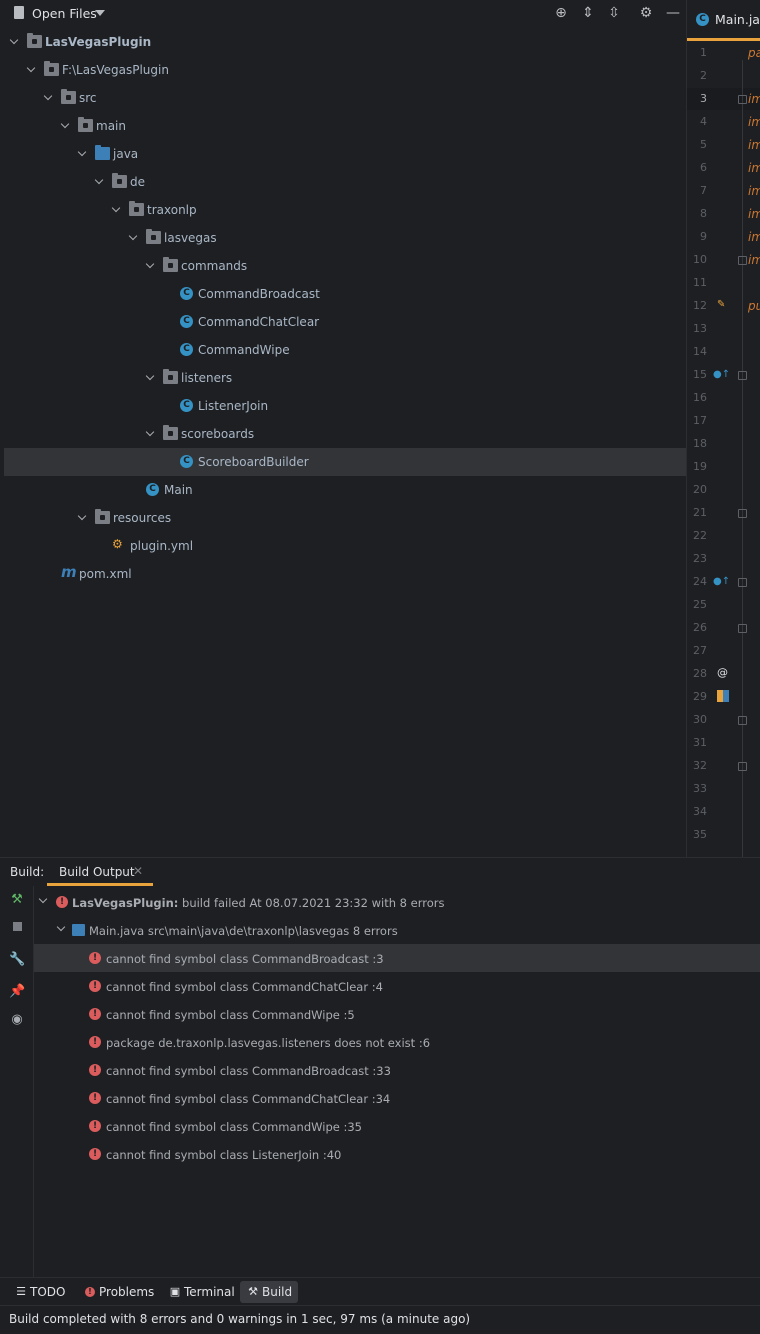 This screenshot has width=760, height=1334. Describe the element at coordinates (17, 900) in the screenshot. I see `hammer-icon: ⚒` at that location.